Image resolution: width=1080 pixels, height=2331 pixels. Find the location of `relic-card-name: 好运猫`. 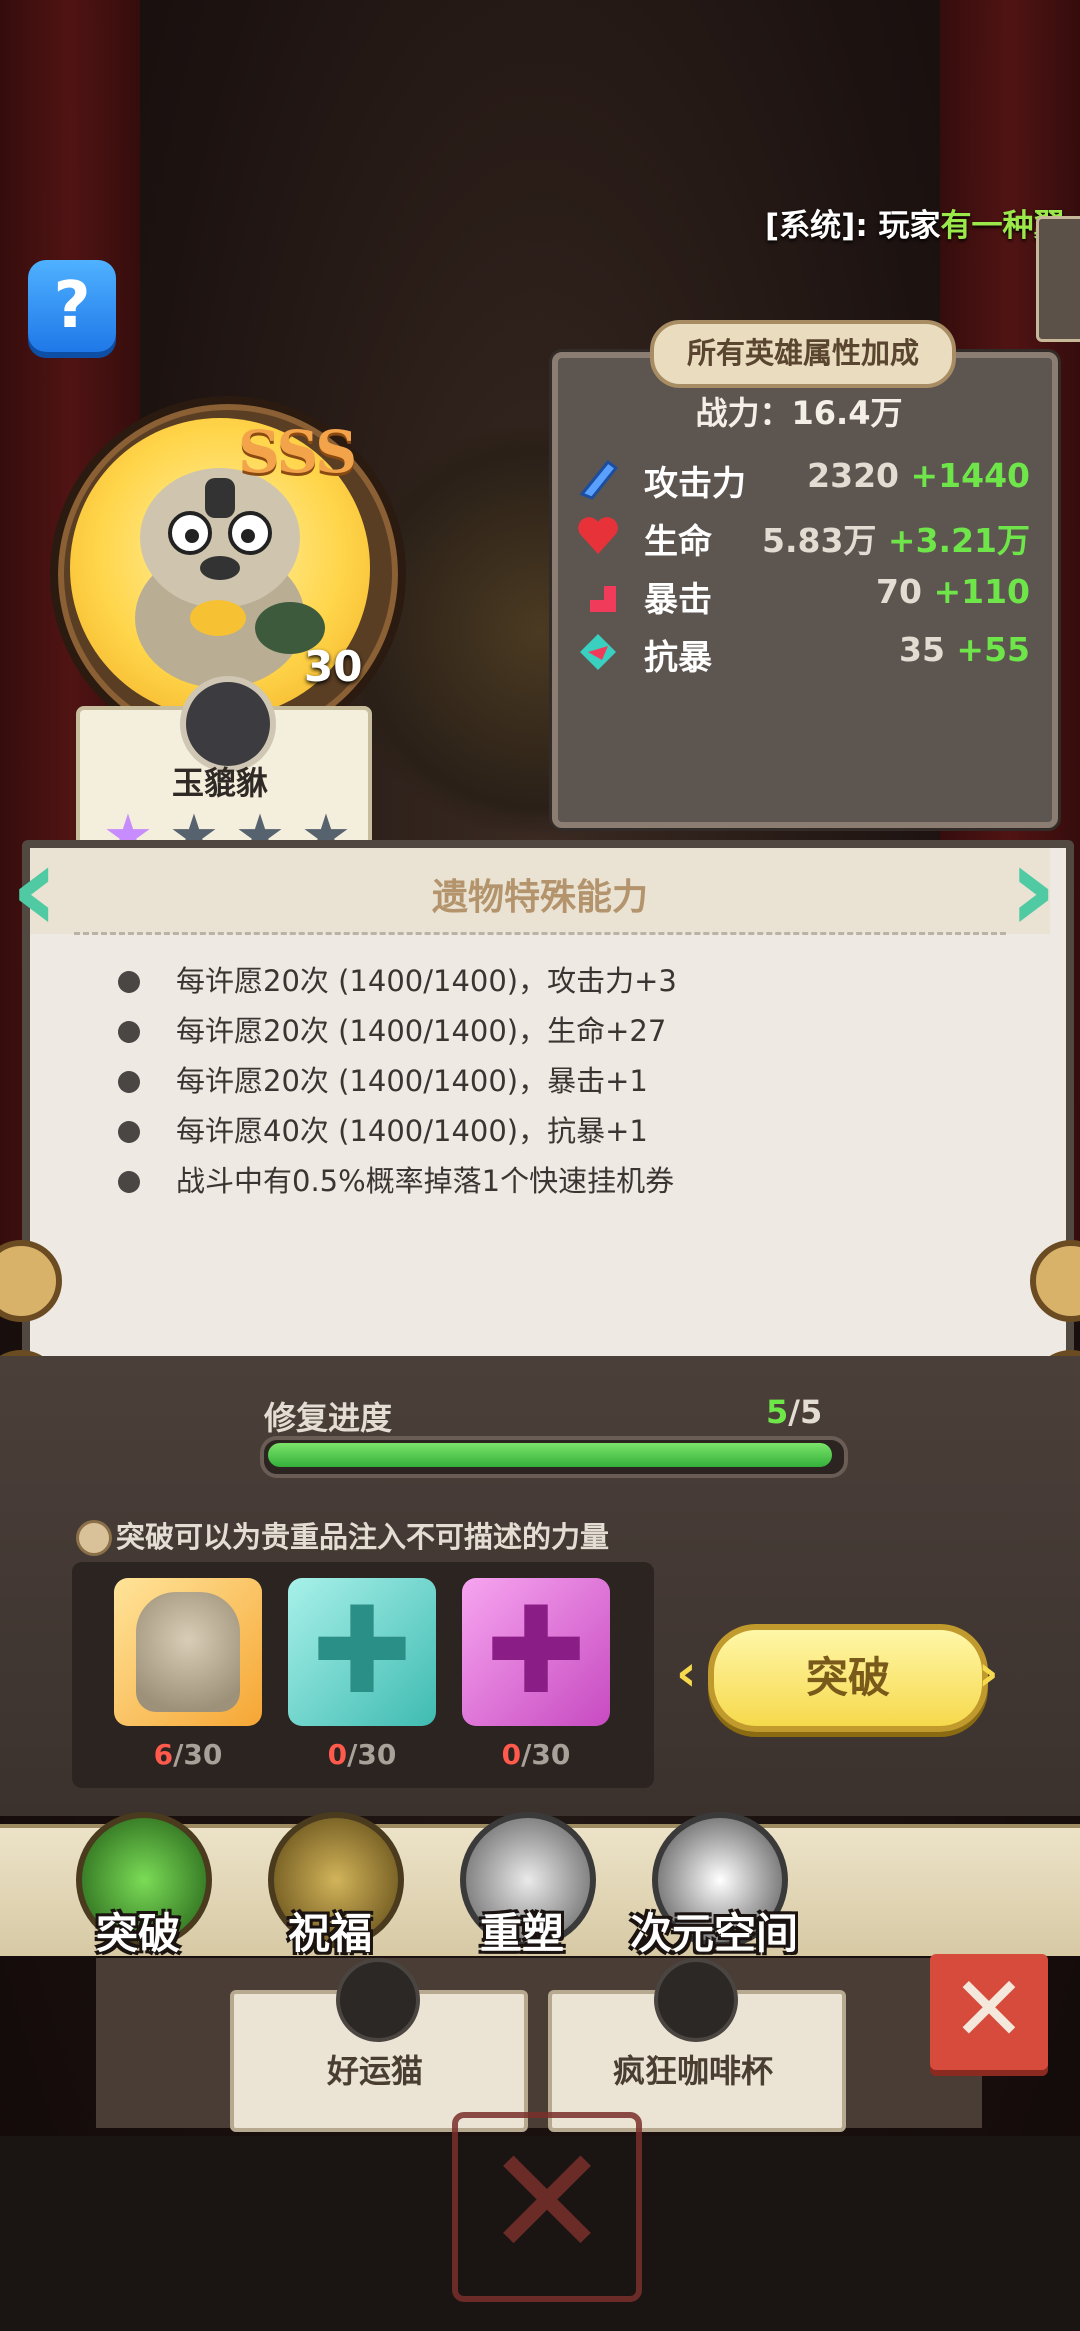

relic-card-name: 好运猫 is located at coordinates (374, 2071).